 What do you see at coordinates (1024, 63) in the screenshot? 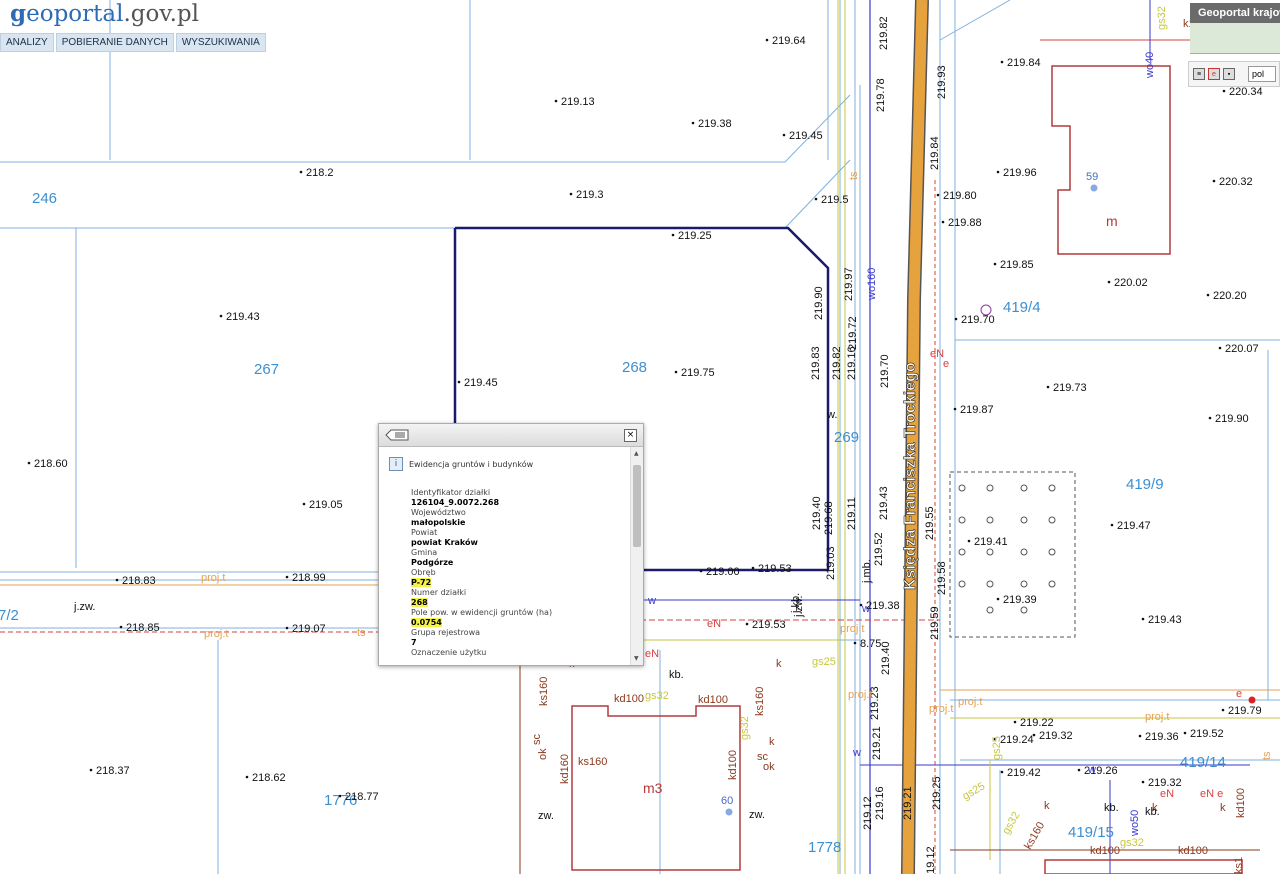
I see `elevation-label: 219.84` at bounding box center [1024, 63].